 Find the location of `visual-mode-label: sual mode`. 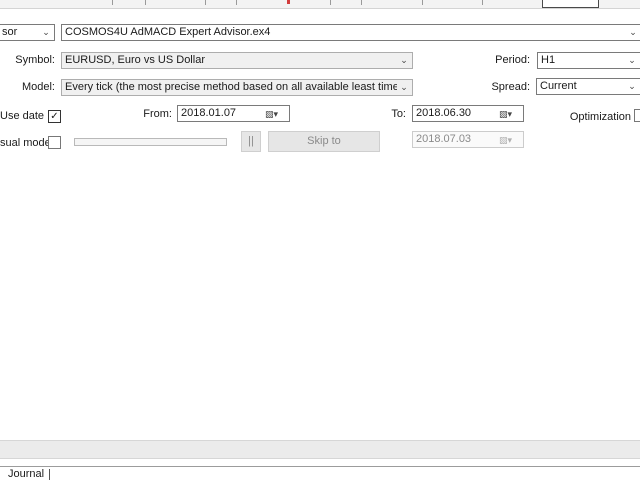

visual-mode-label: sual mode is located at coordinates (25, 143).